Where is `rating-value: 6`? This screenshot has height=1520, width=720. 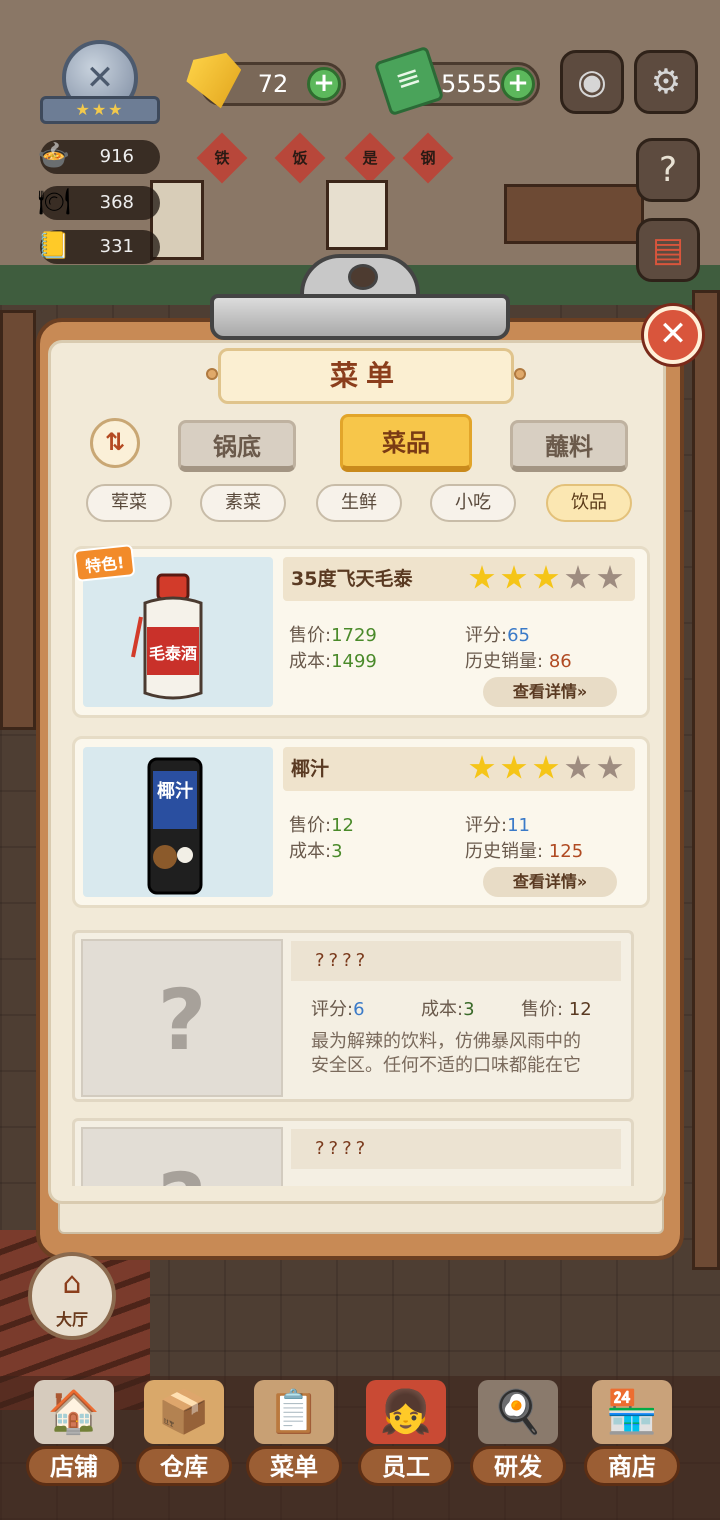 rating-value: 6 is located at coordinates (359, 1009).